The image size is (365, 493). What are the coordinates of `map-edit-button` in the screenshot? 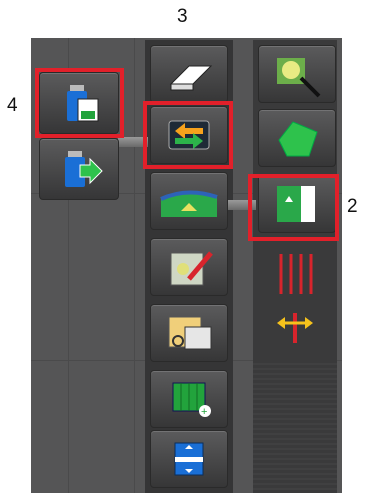 It's located at (189, 267).